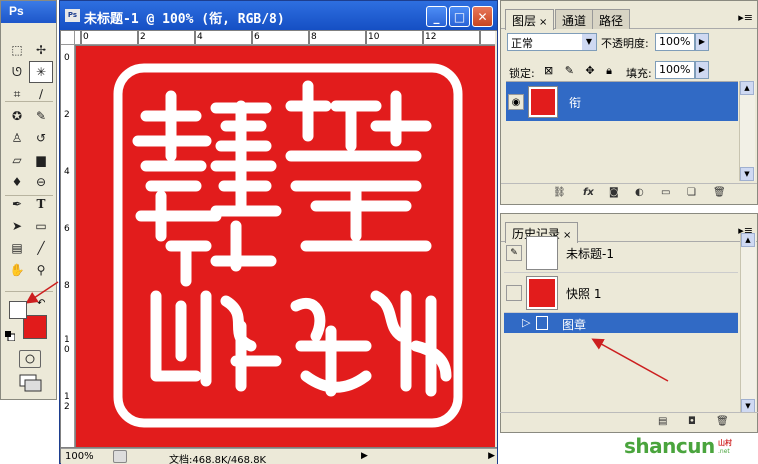 The width and height of the screenshot is (758, 464). What do you see at coordinates (41, 72) in the screenshot?
I see `magic-wand-tool-icon: ✳` at bounding box center [41, 72].